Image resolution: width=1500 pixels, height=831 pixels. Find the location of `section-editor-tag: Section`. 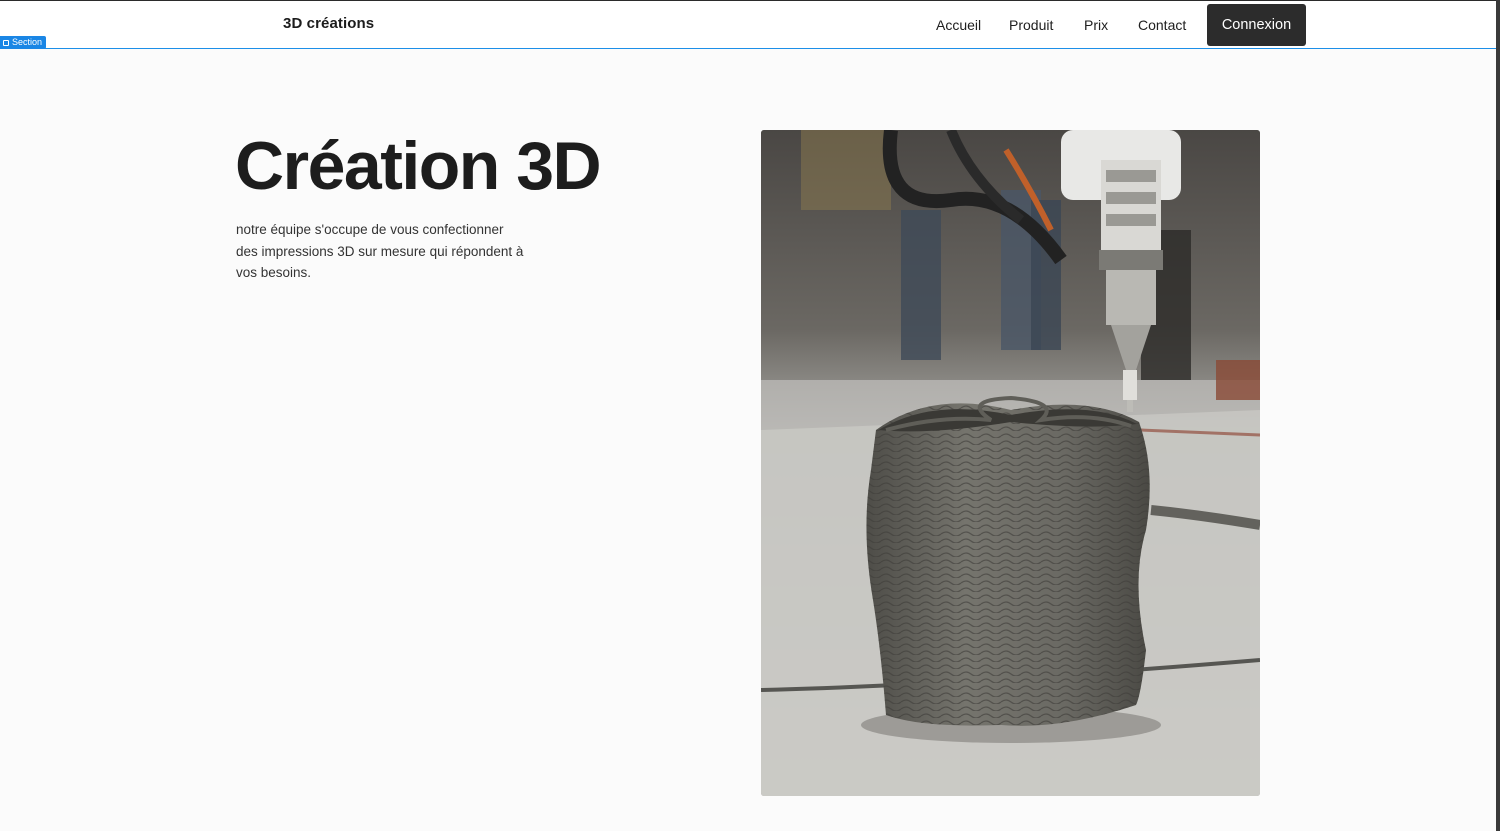

section-editor-tag: Section is located at coordinates (23, 42).